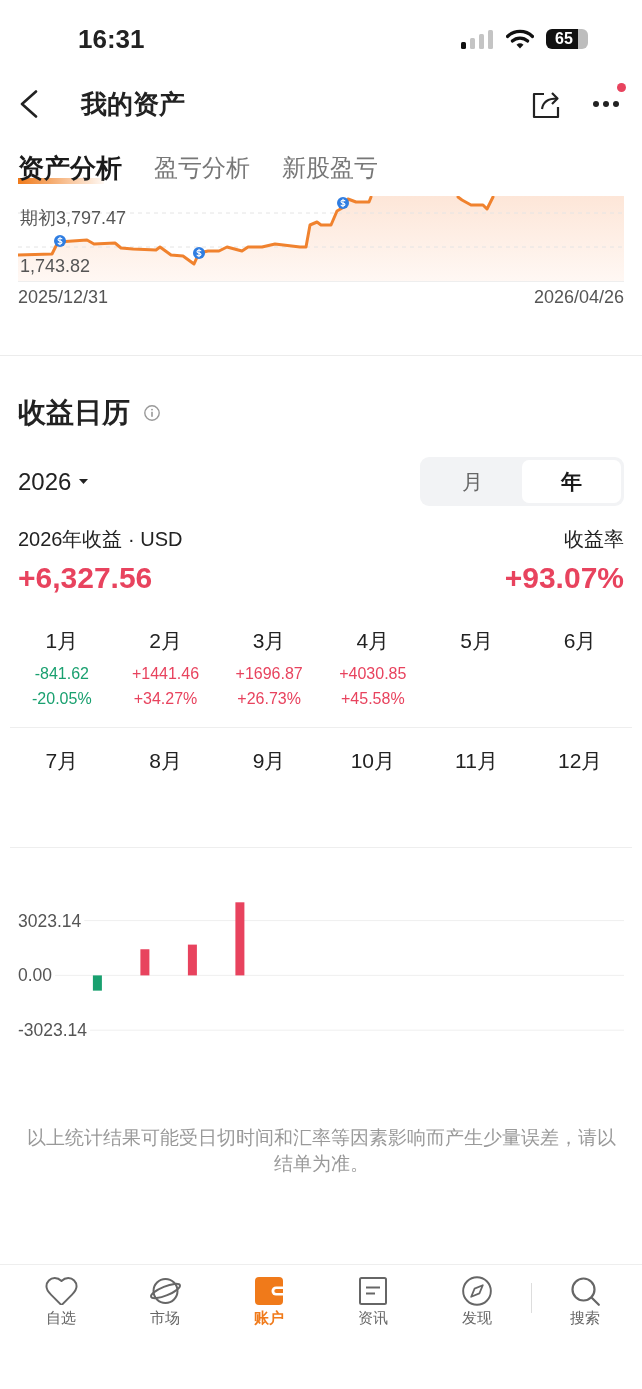 The height and width of the screenshot is (1389, 642). What do you see at coordinates (564, 578) in the screenshot?
I see `total-rate: +93.07%` at bounding box center [564, 578].